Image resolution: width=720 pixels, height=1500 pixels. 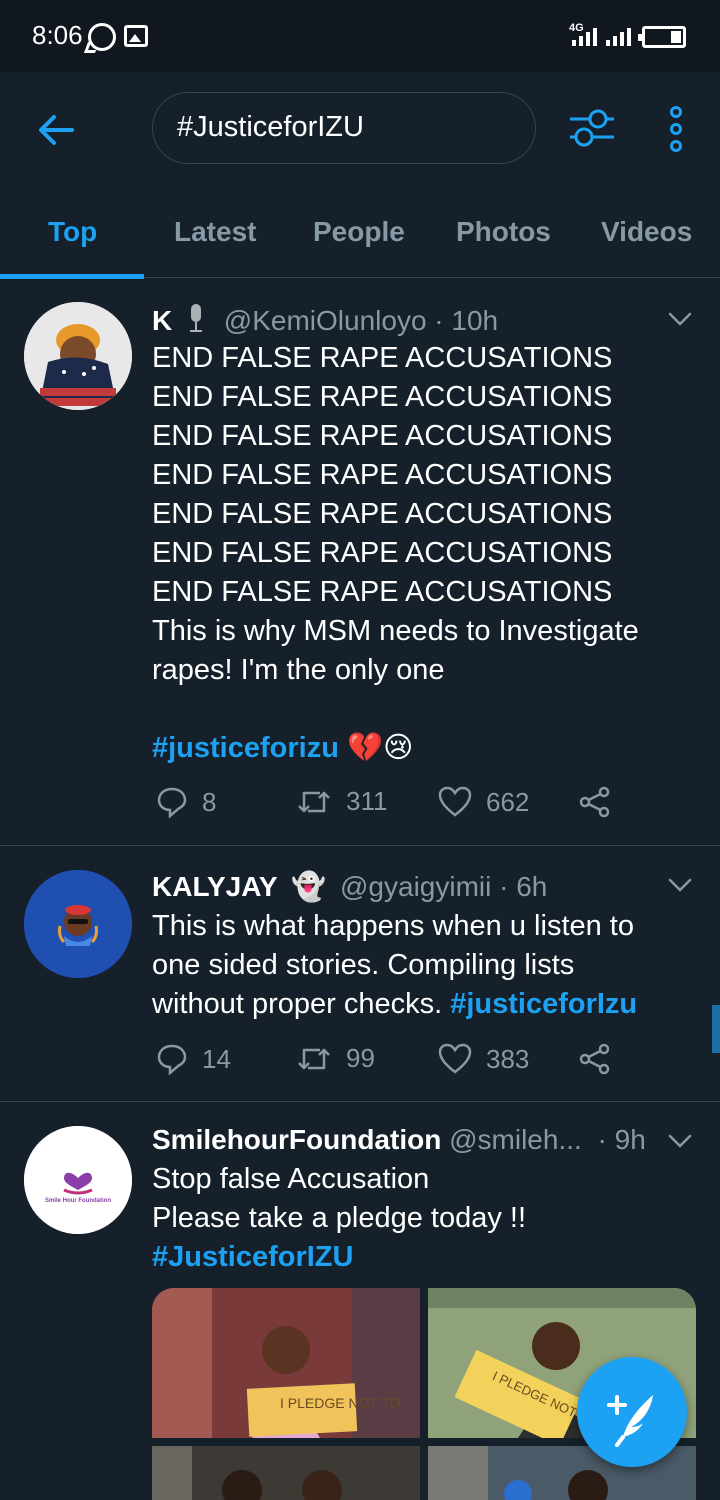 What do you see at coordinates (162, 320) in the screenshot?
I see `author-name: K` at bounding box center [162, 320].